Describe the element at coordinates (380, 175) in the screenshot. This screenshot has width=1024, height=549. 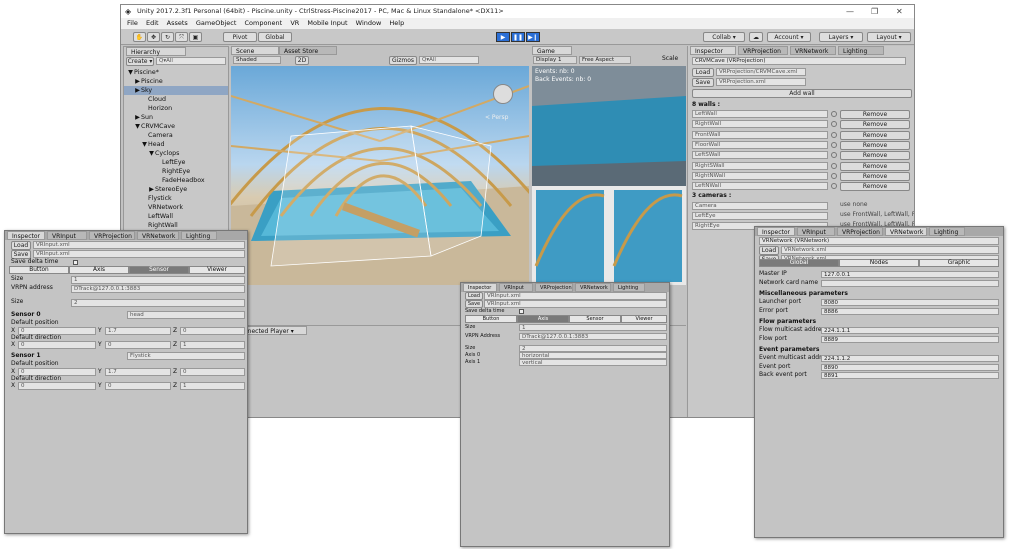
I see `scene-viewport: < Persp` at that location.